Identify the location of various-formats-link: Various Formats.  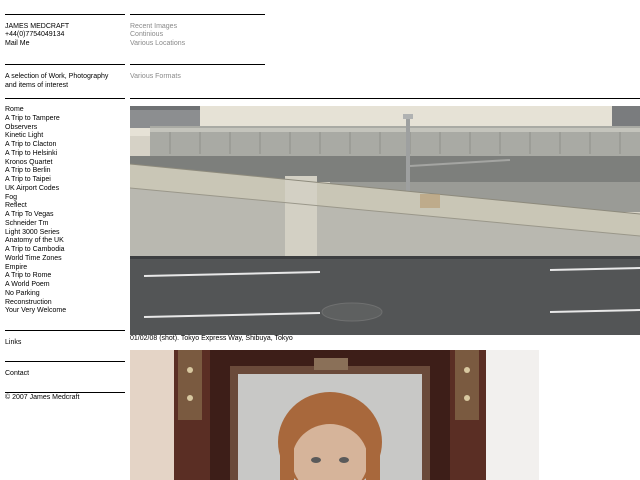
(155, 77).